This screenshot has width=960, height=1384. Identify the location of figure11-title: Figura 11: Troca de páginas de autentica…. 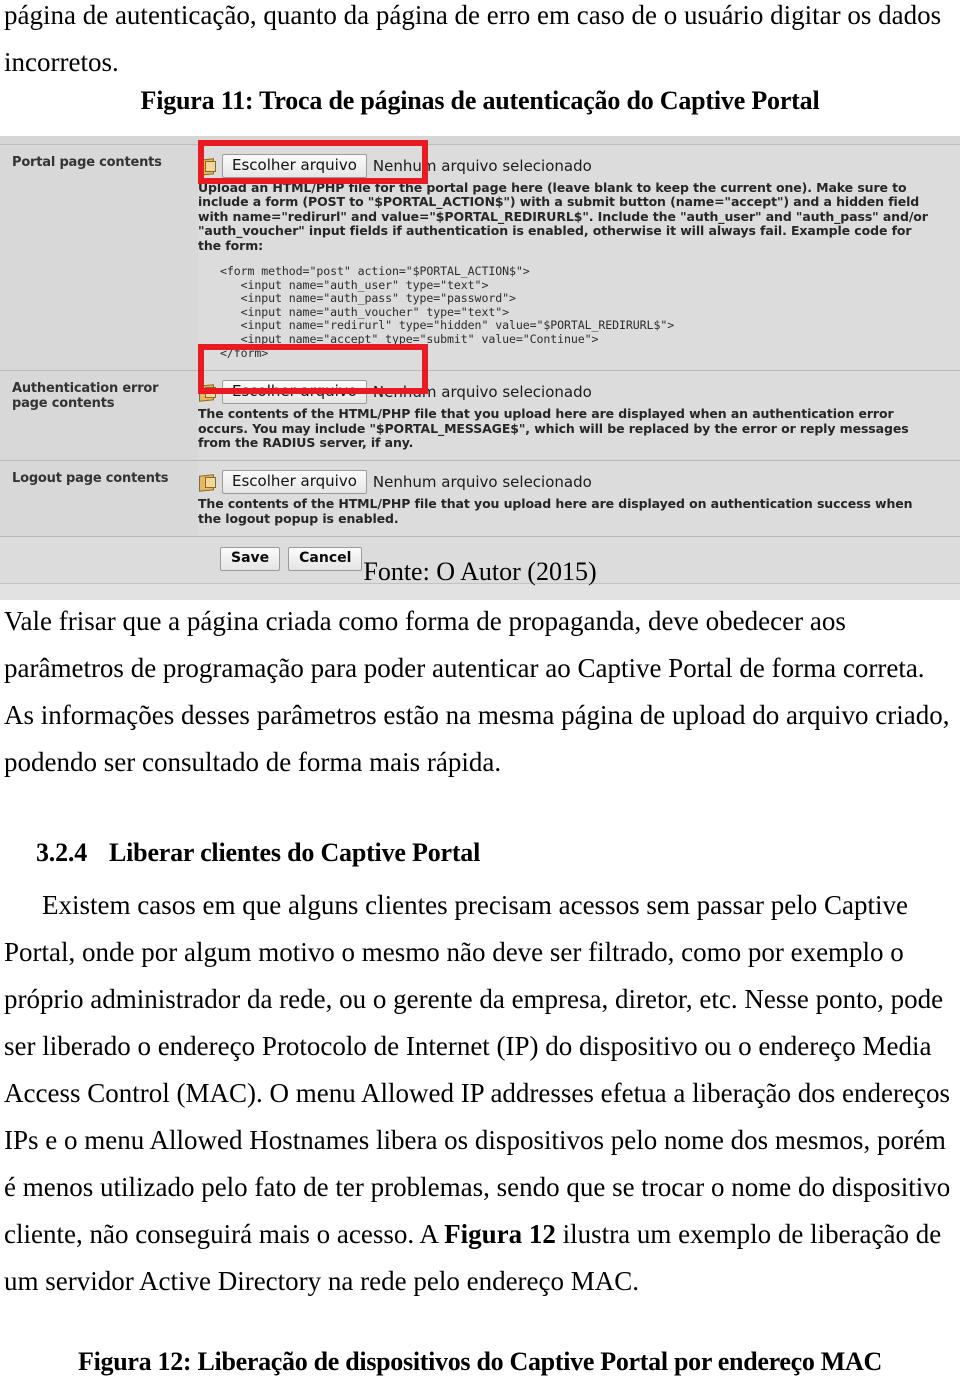
(480, 100).